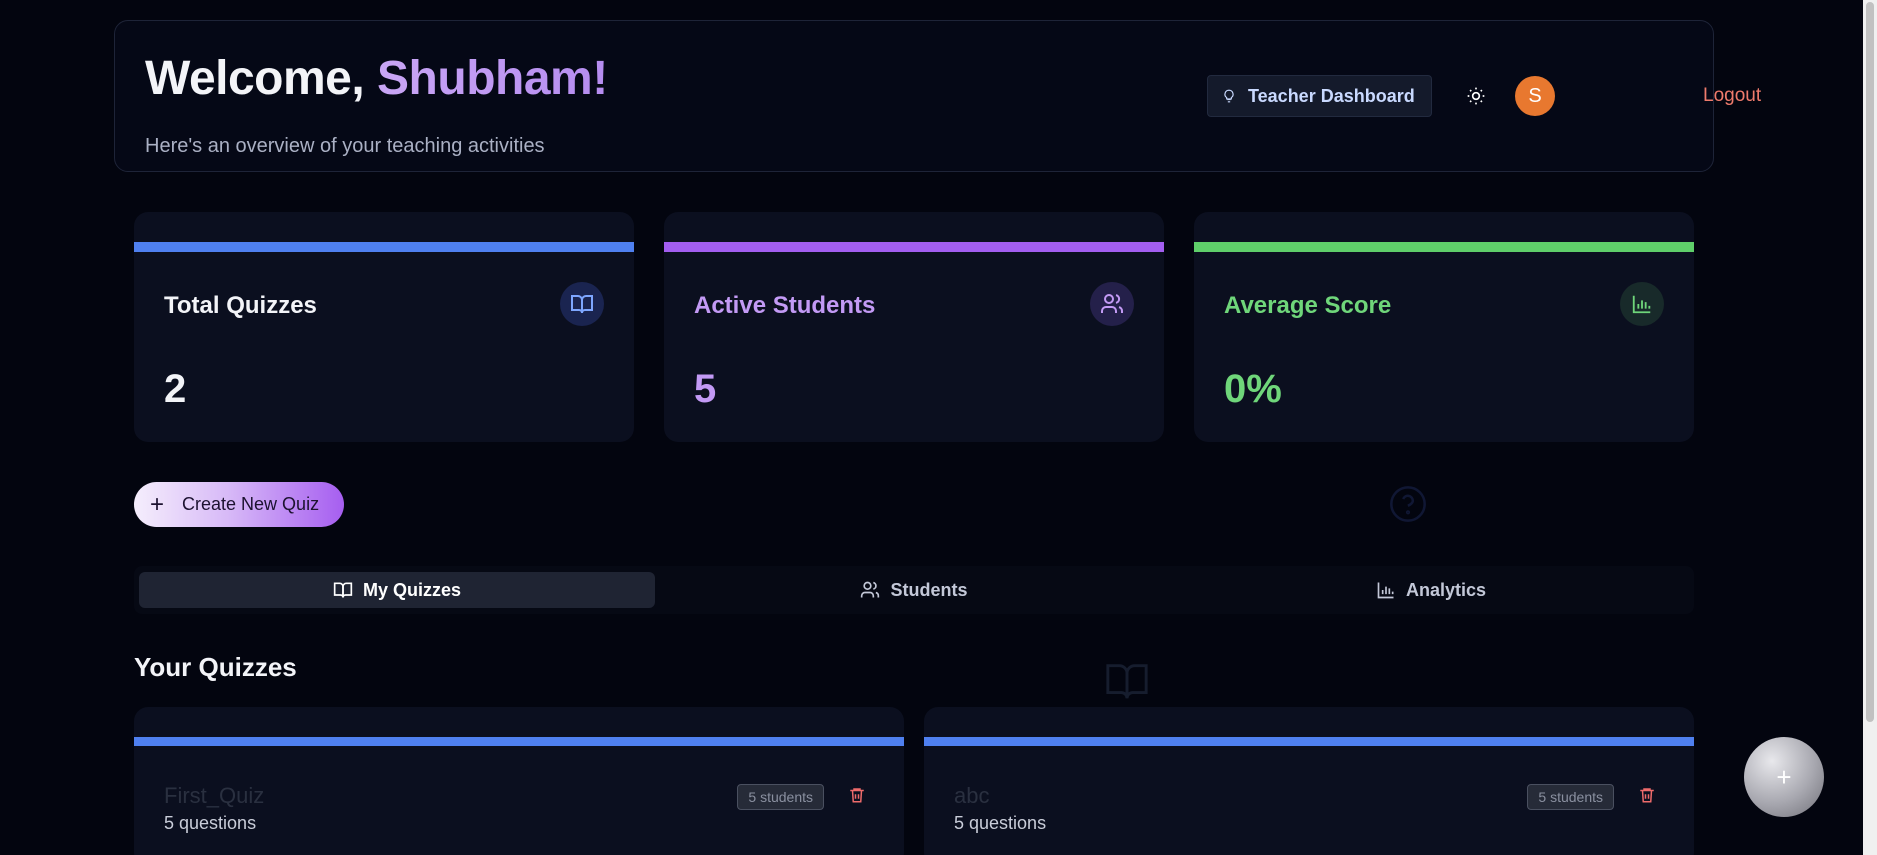 Image resolution: width=1877 pixels, height=855 pixels. Describe the element at coordinates (1308, 305) in the screenshot. I see `stat-label: Average Score` at that location.